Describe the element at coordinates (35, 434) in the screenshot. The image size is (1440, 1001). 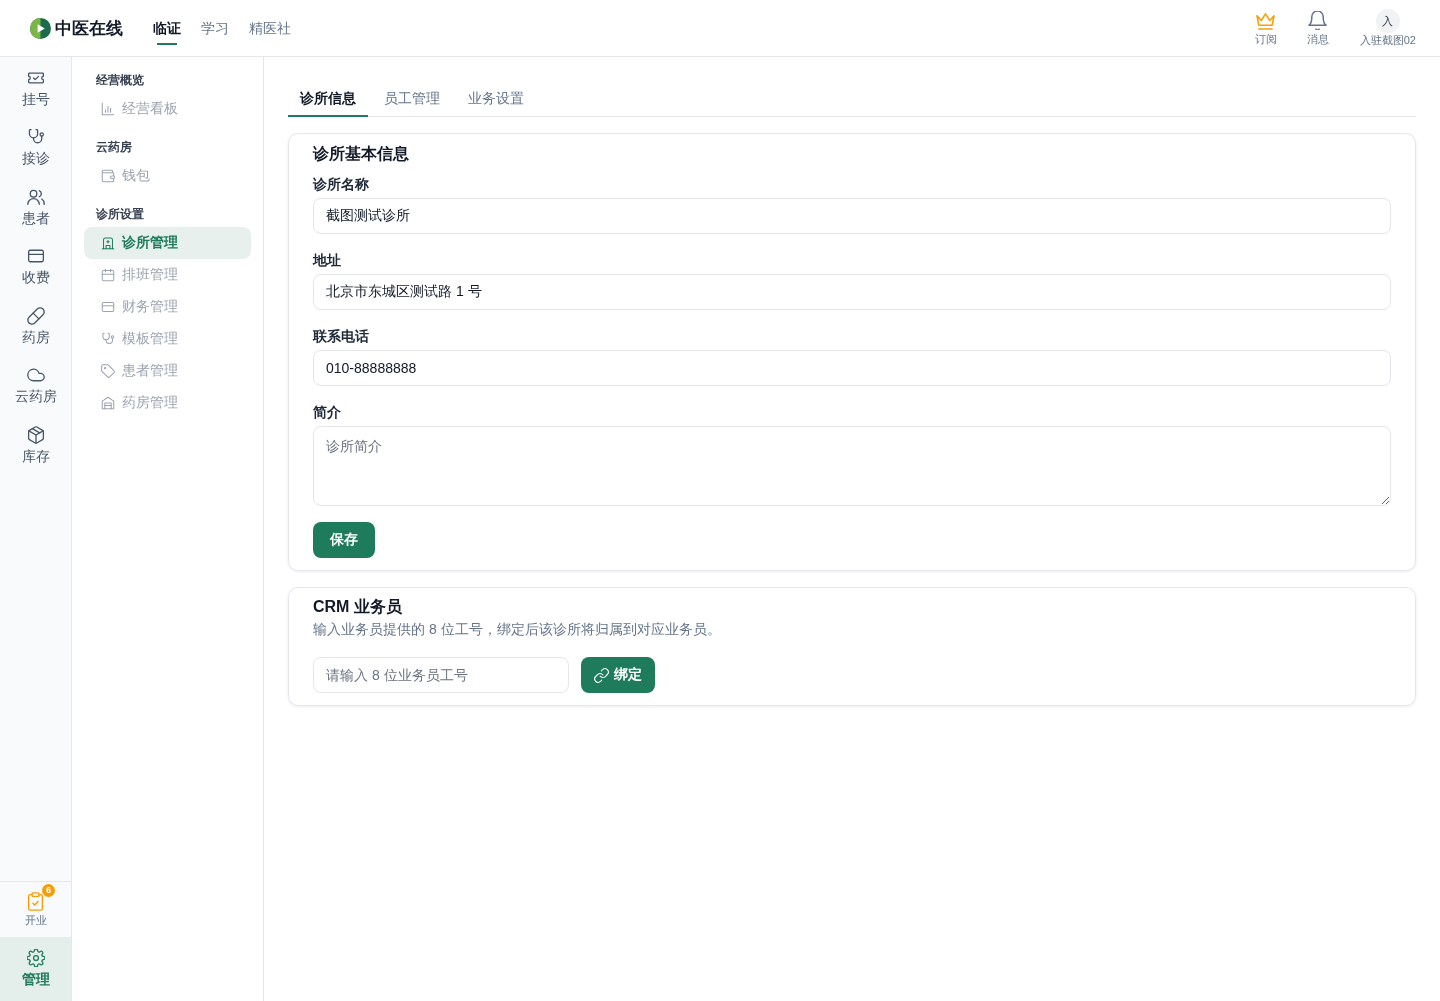
I see `box-icon` at that location.